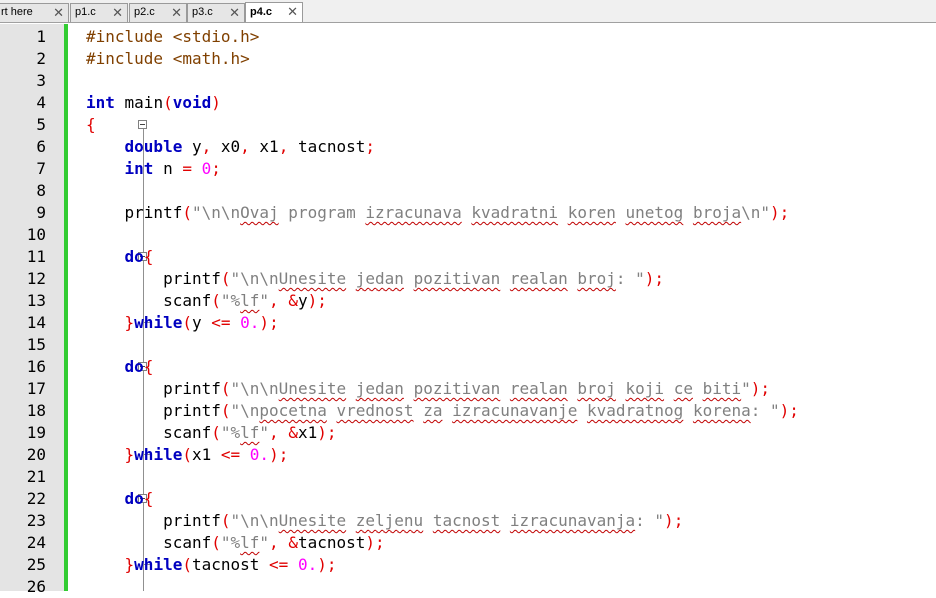  What do you see at coordinates (34, 12) in the screenshot?
I see `tab-start-here: rt here ✕` at bounding box center [34, 12].